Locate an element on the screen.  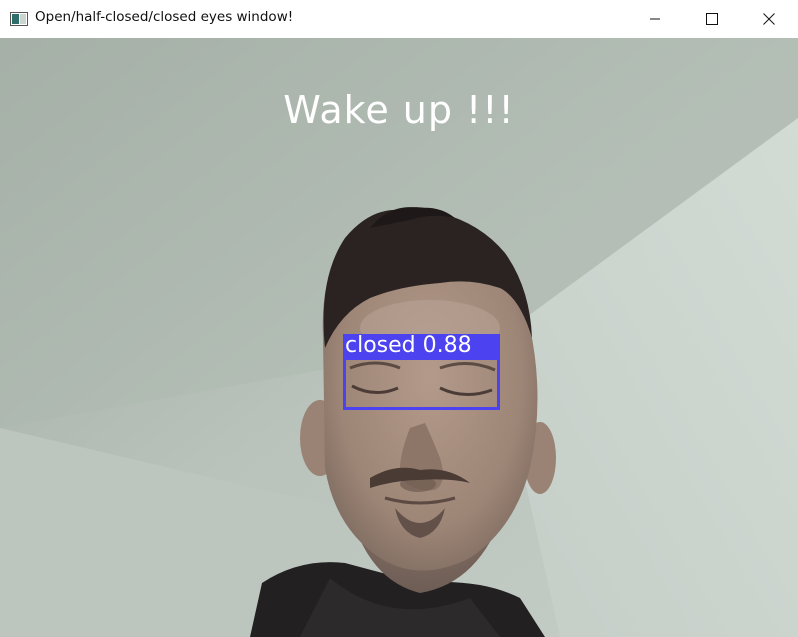
close-icon is located at coordinates (769, 19).